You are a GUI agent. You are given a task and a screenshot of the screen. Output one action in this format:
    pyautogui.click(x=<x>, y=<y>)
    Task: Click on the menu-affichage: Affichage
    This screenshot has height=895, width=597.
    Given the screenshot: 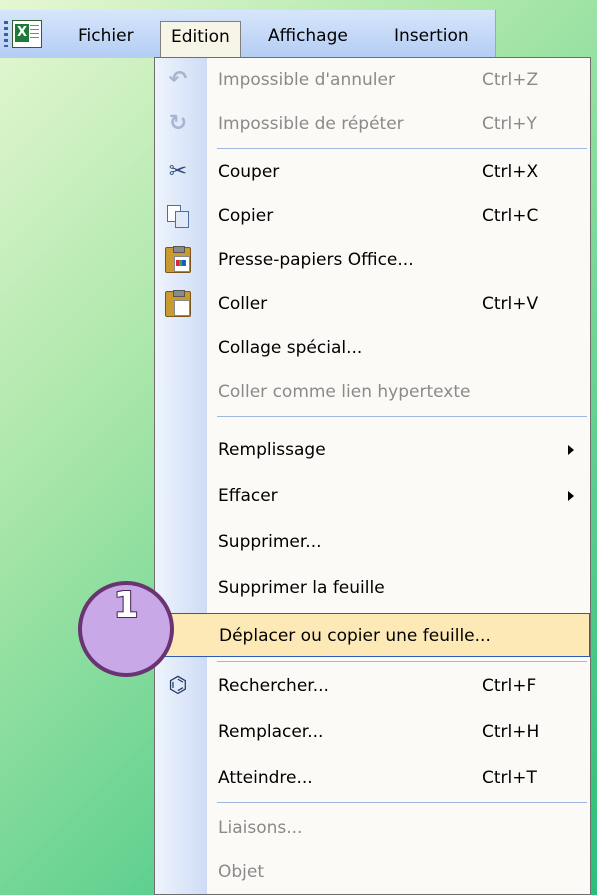 What is the action you would take?
    pyautogui.click(x=308, y=36)
    